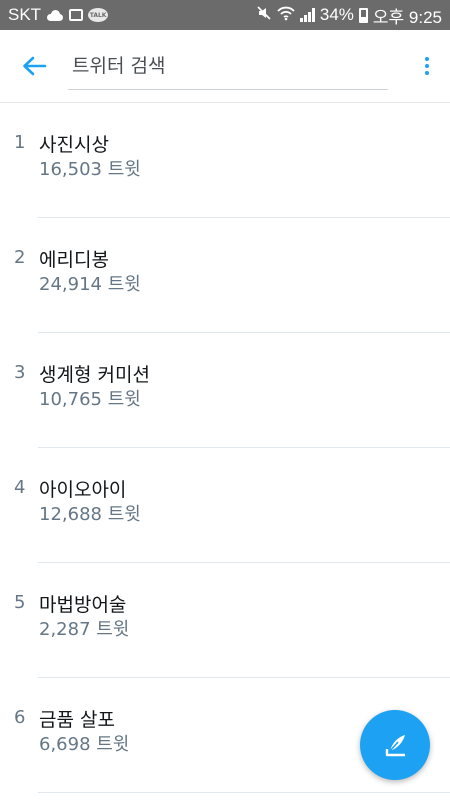 This screenshot has width=450, height=800. I want to click on wifi-icon, so click(286, 15).